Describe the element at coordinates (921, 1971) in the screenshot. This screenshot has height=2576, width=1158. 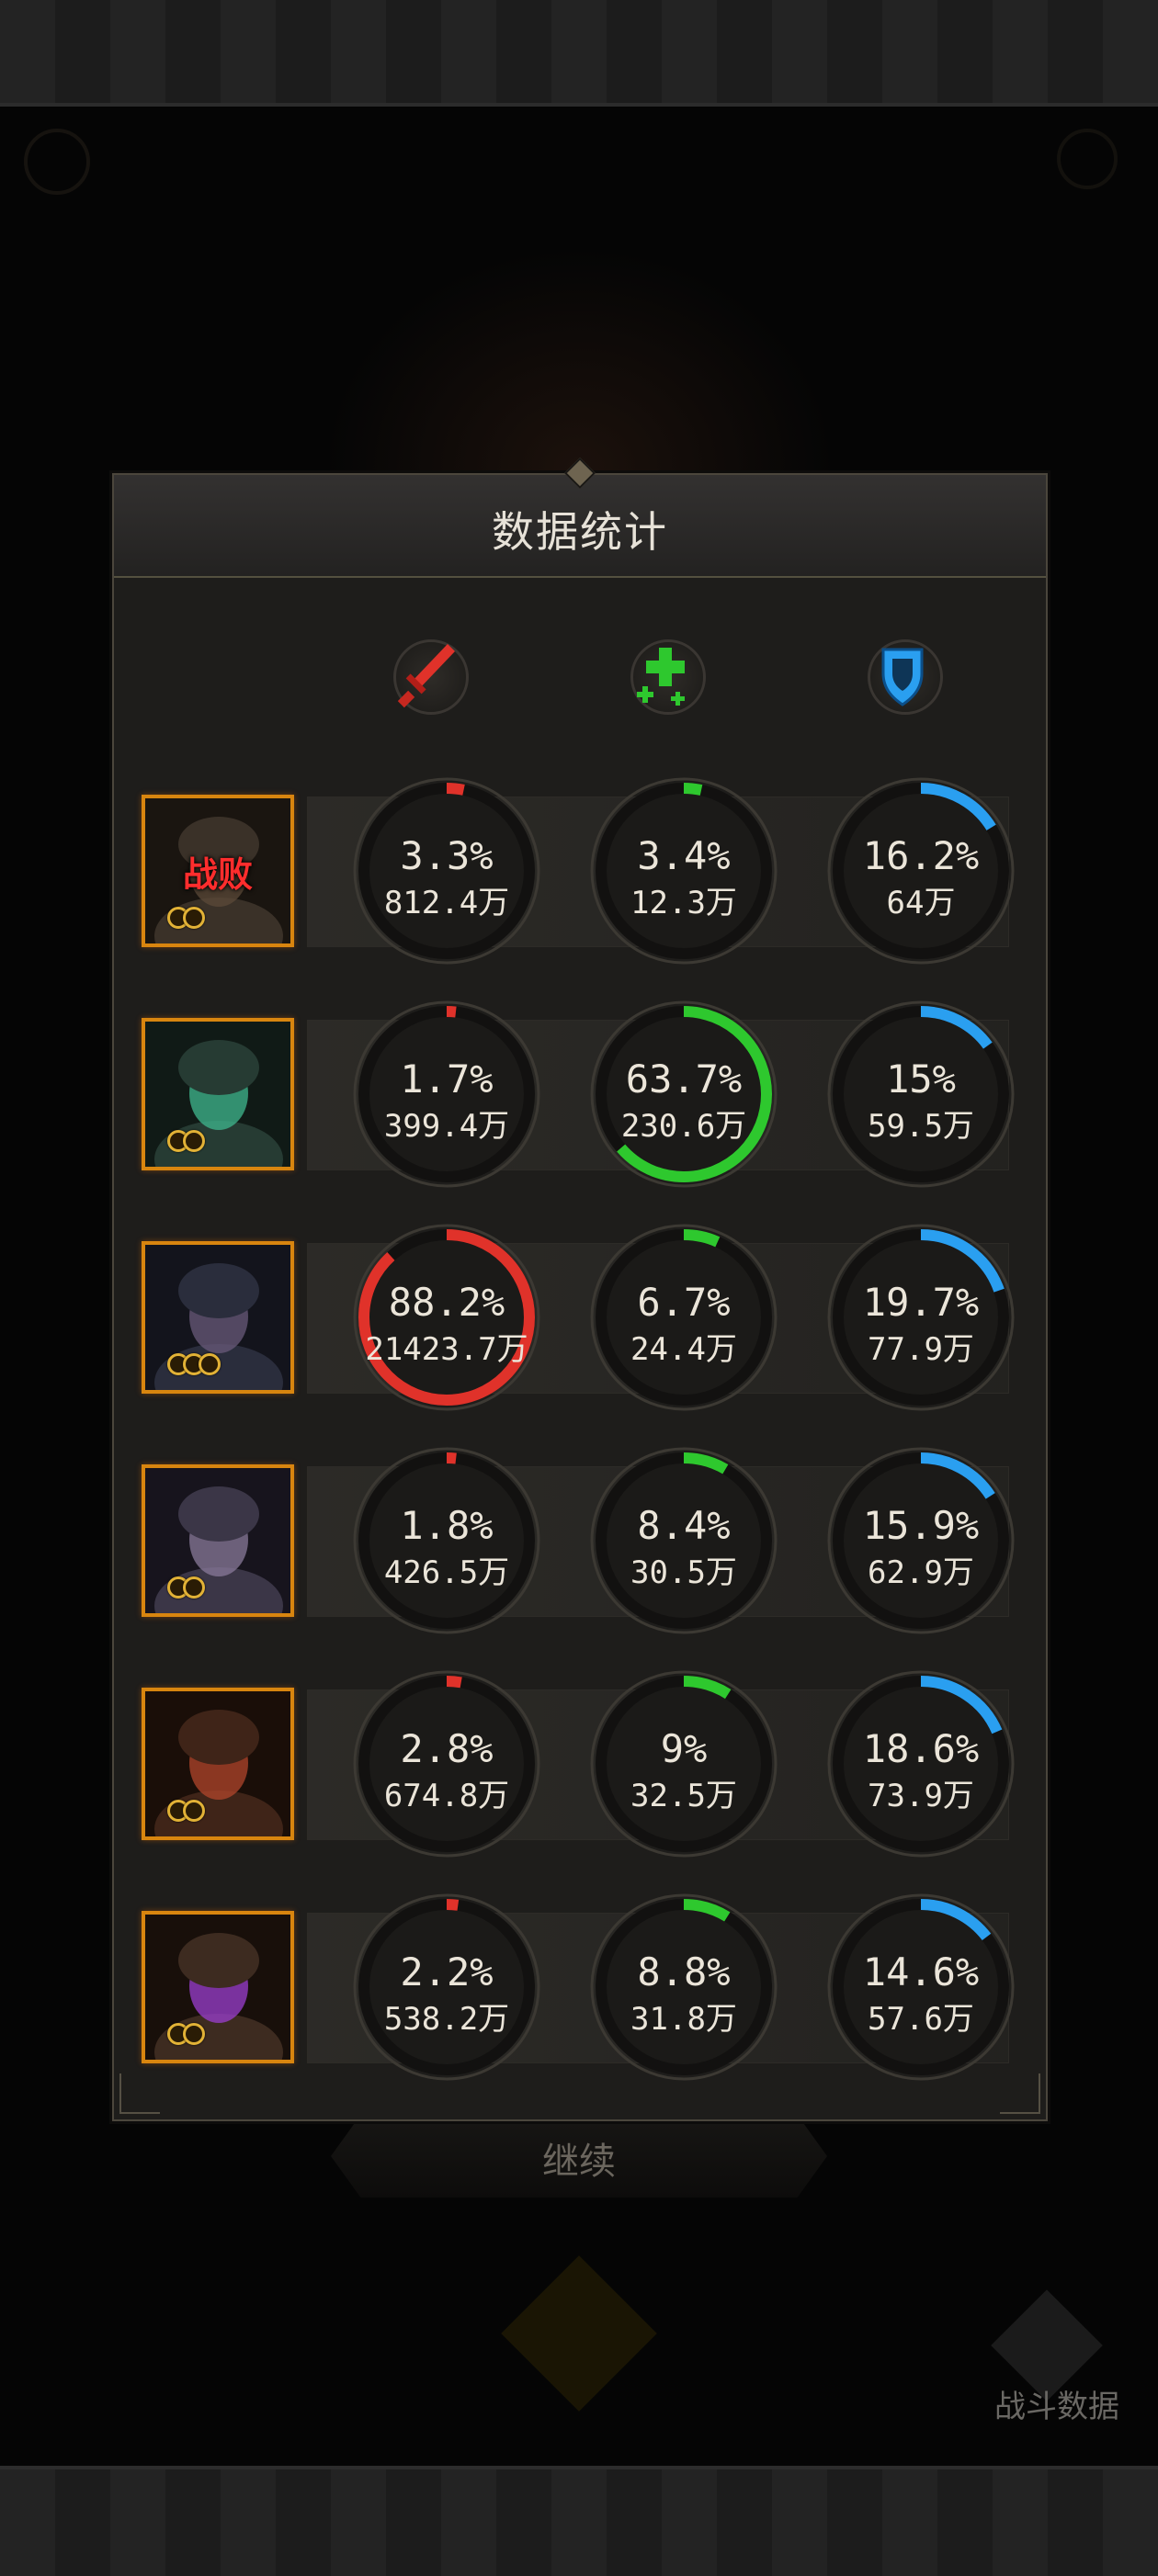
I see `tank-percent: 14.6%` at that location.